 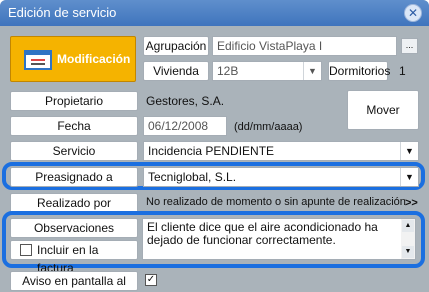 What do you see at coordinates (151, 280) in the screenshot?
I see `aviso-checkbox: ✓` at bounding box center [151, 280].